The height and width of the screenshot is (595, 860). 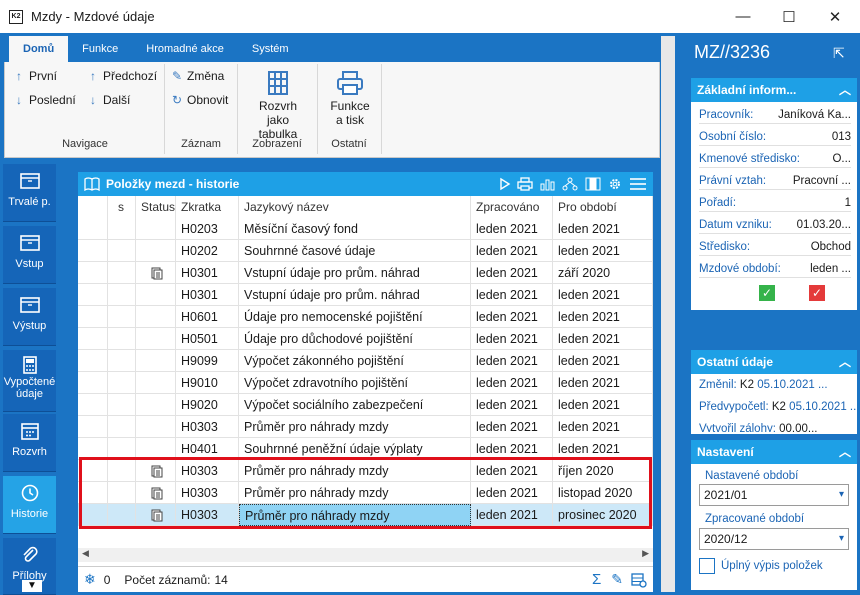 What do you see at coordinates (121, 76) in the screenshot?
I see `previous-button: ↑ Předchozí` at bounding box center [121, 76].